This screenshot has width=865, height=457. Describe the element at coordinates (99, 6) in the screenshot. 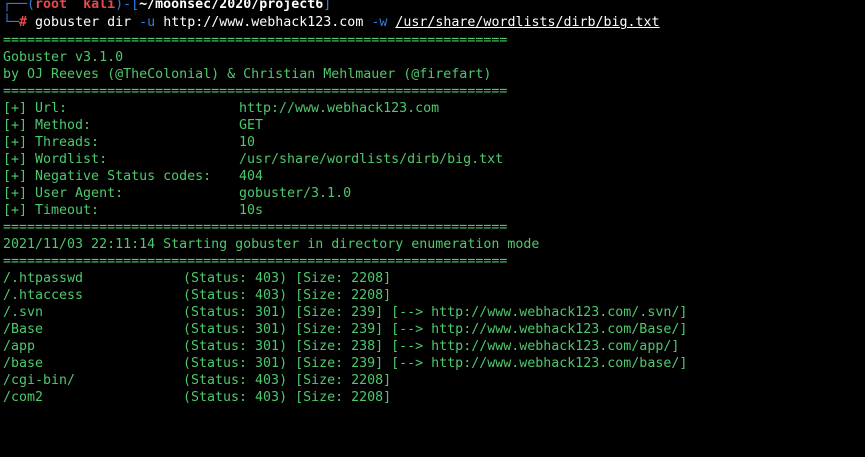

I see `prompt-host: kali` at that location.